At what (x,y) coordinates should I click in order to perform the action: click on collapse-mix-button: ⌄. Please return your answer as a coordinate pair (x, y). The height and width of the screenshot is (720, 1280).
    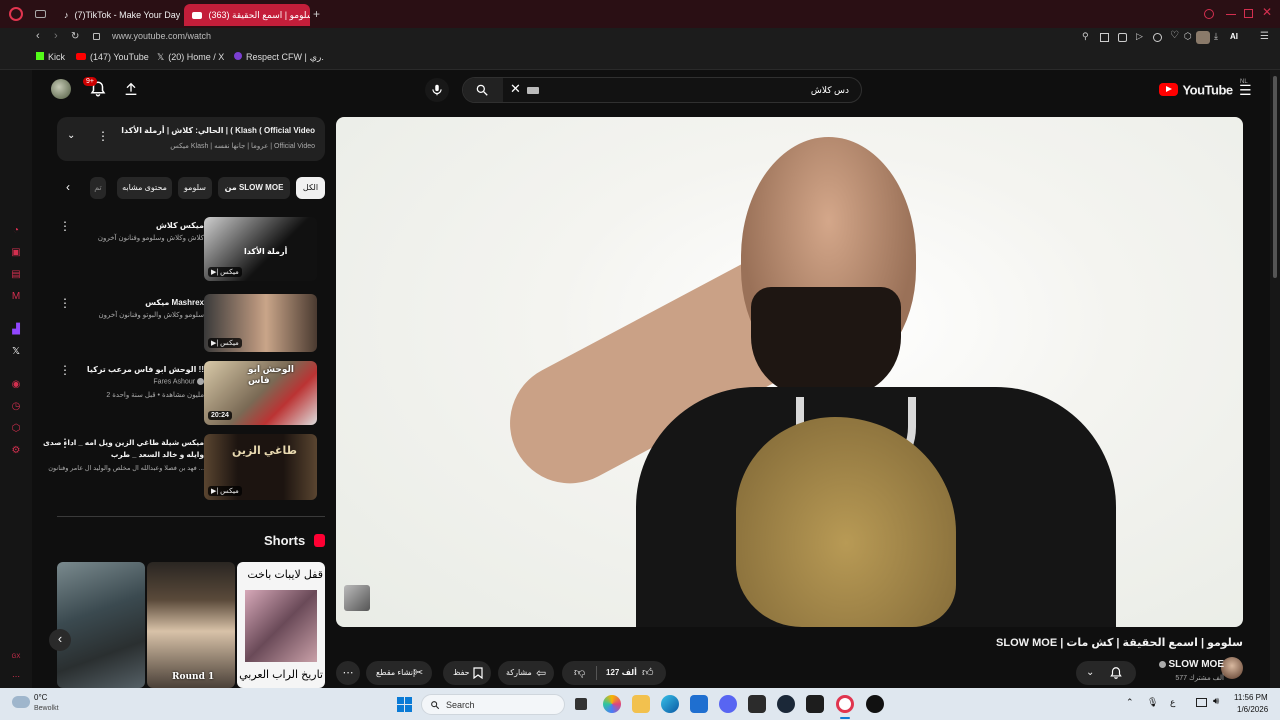
    Looking at the image, I should click on (71, 135).